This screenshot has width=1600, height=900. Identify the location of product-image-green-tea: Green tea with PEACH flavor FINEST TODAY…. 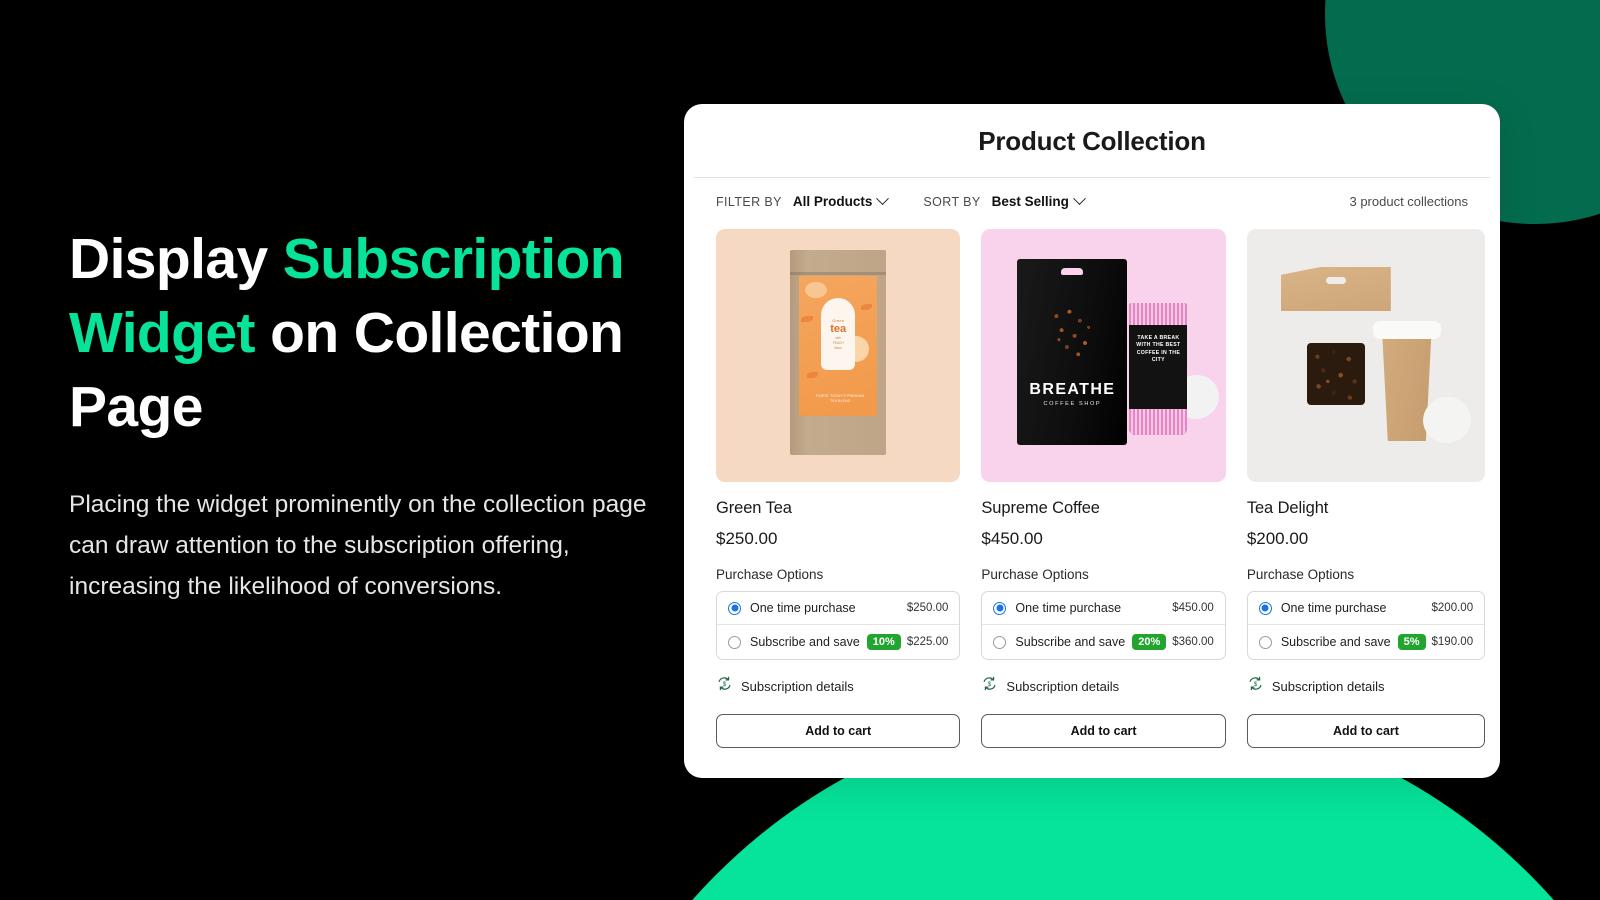
(838, 355).